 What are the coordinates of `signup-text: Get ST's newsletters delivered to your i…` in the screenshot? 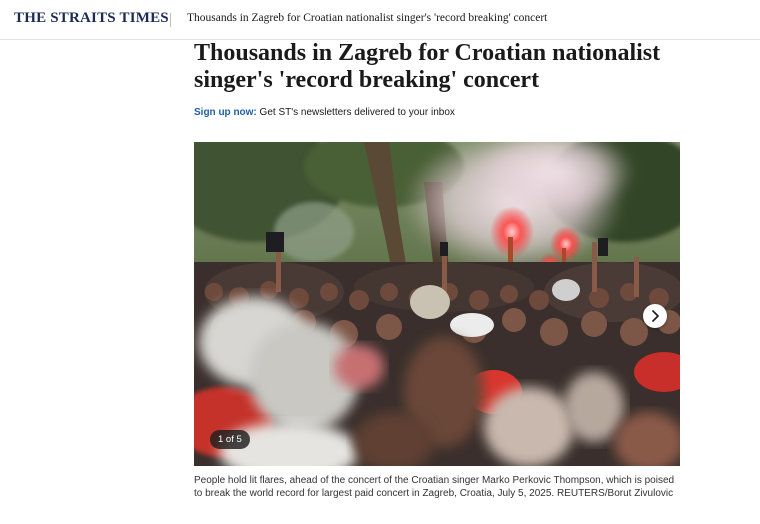 It's located at (355, 112).